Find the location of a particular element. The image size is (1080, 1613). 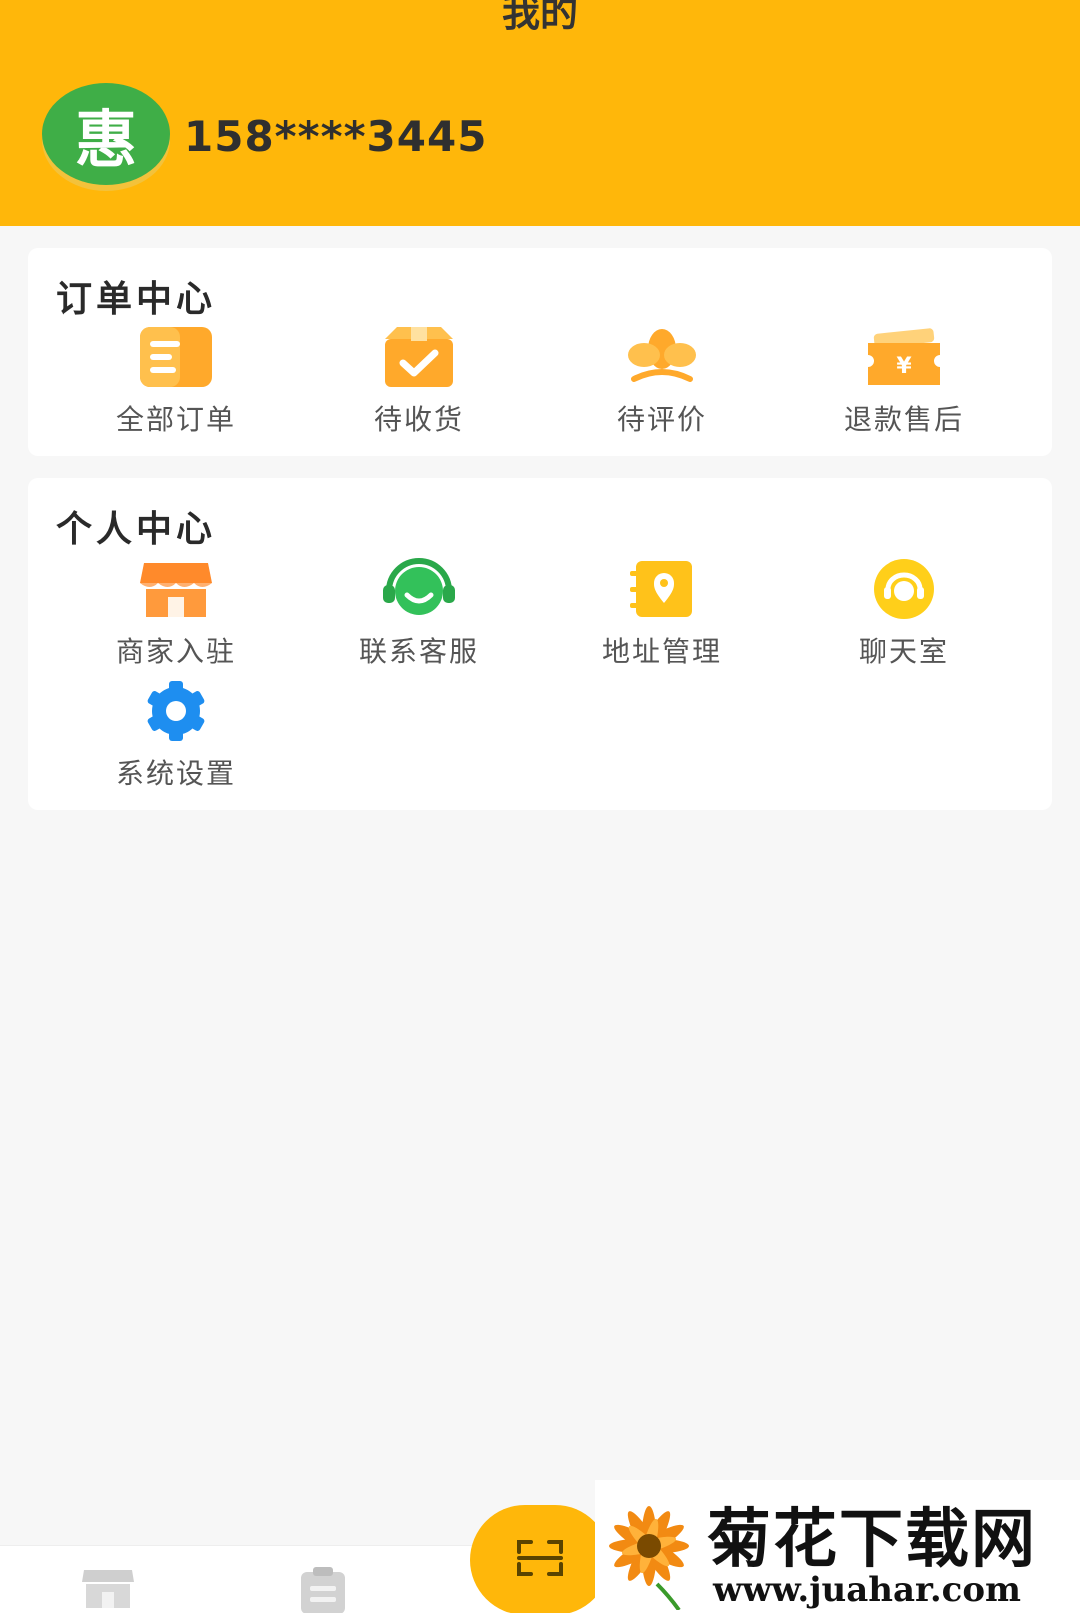

order-center-title: 订单中心 is located at coordinates (136, 299).